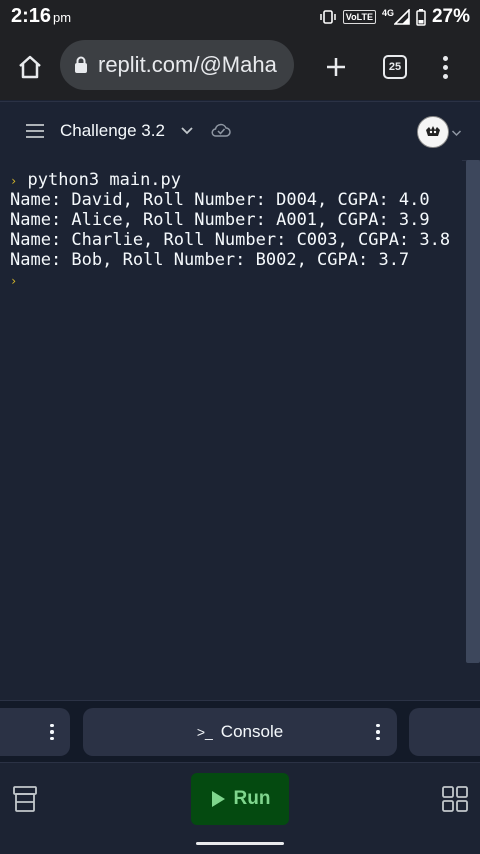 The width and height of the screenshot is (480, 854). What do you see at coordinates (252, 731) in the screenshot?
I see `console-tab-text: Console` at bounding box center [252, 731].